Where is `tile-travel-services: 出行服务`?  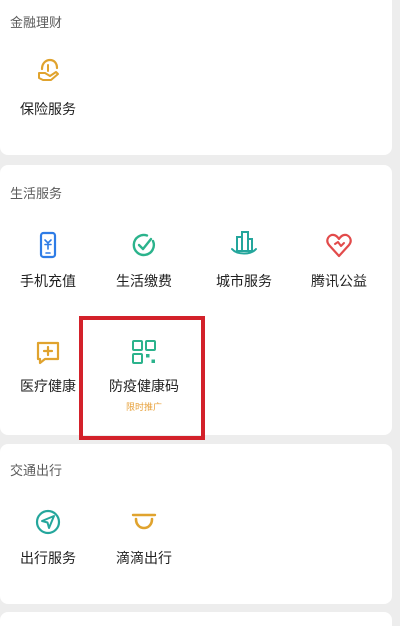 tile-travel-services: 出行服务 is located at coordinates (48, 552).